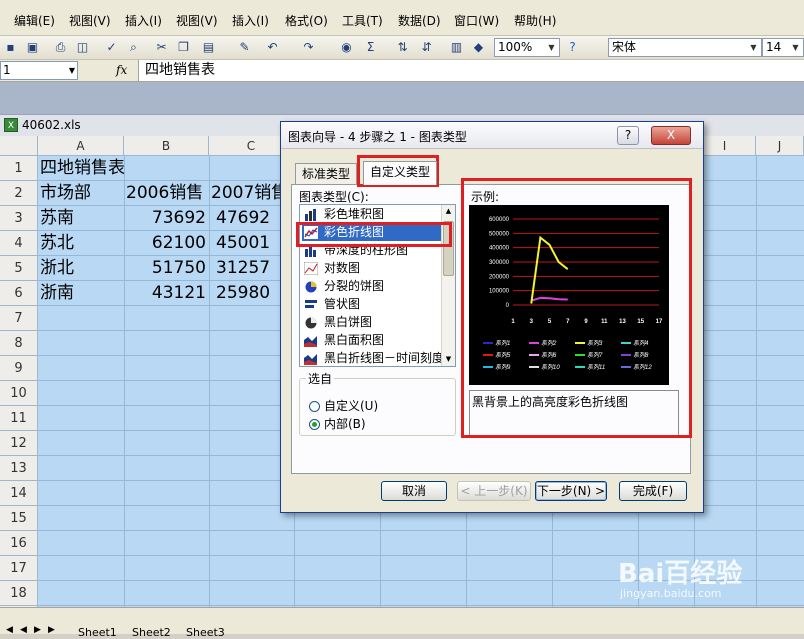 This screenshot has width=804, height=639. I want to click on name-box: 1 ▼, so click(39, 70).